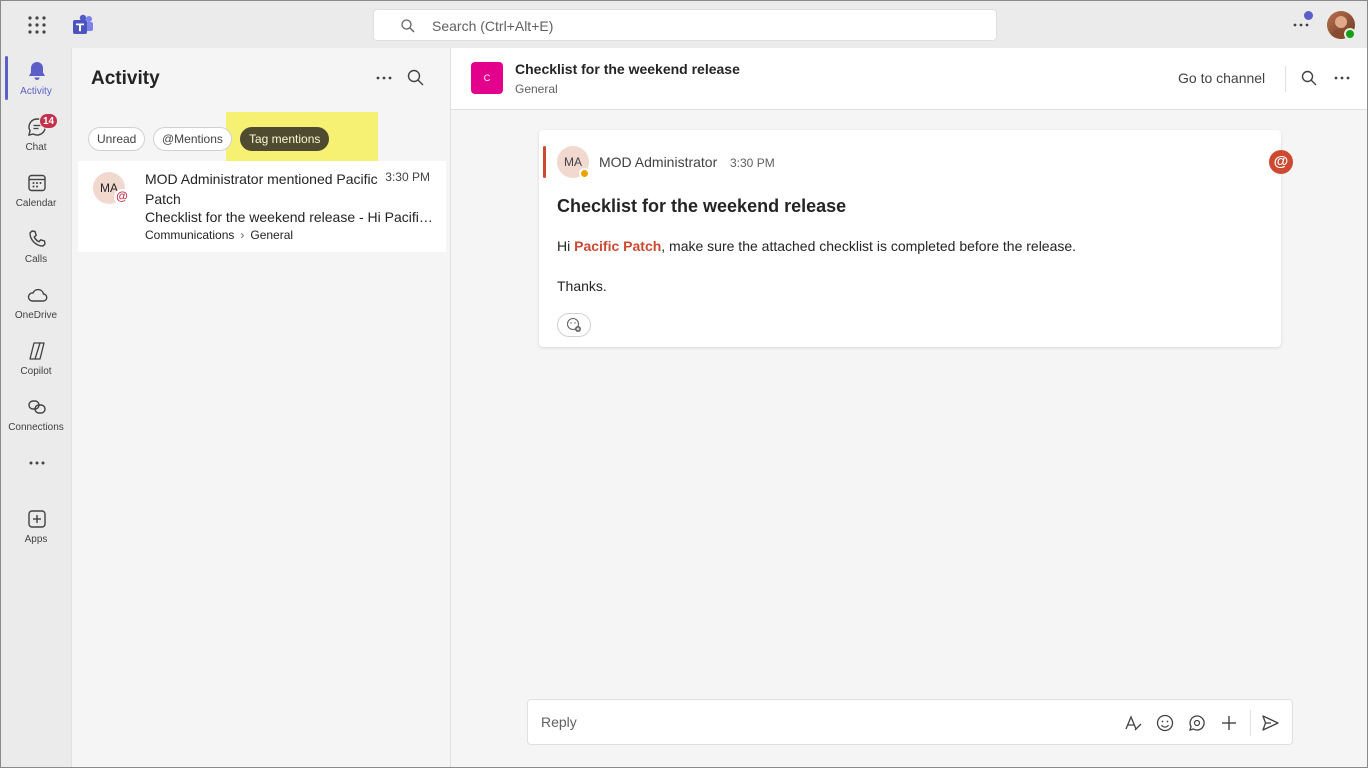 The height and width of the screenshot is (768, 1368). I want to click on rail-item-connections: Connections, so click(36, 414).